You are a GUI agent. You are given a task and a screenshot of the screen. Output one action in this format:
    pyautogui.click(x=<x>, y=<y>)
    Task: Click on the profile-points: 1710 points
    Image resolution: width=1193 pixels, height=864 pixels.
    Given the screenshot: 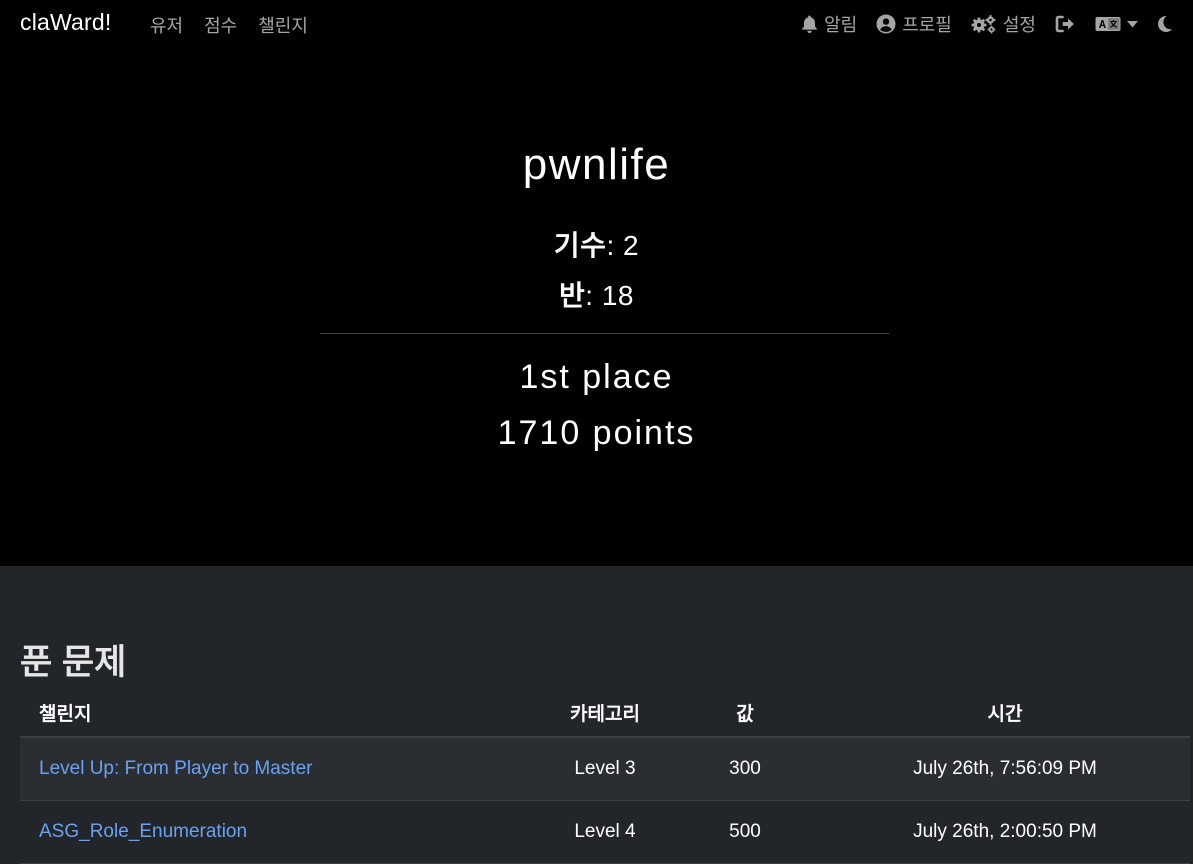 What is the action you would take?
    pyautogui.click(x=596, y=433)
    